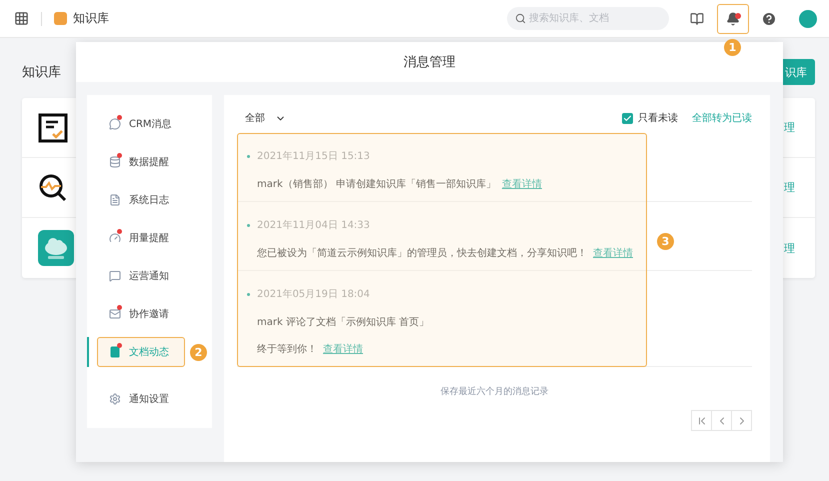  What do you see at coordinates (588, 18) in the screenshot?
I see `search-field: 搜索知识库、文档` at bounding box center [588, 18].